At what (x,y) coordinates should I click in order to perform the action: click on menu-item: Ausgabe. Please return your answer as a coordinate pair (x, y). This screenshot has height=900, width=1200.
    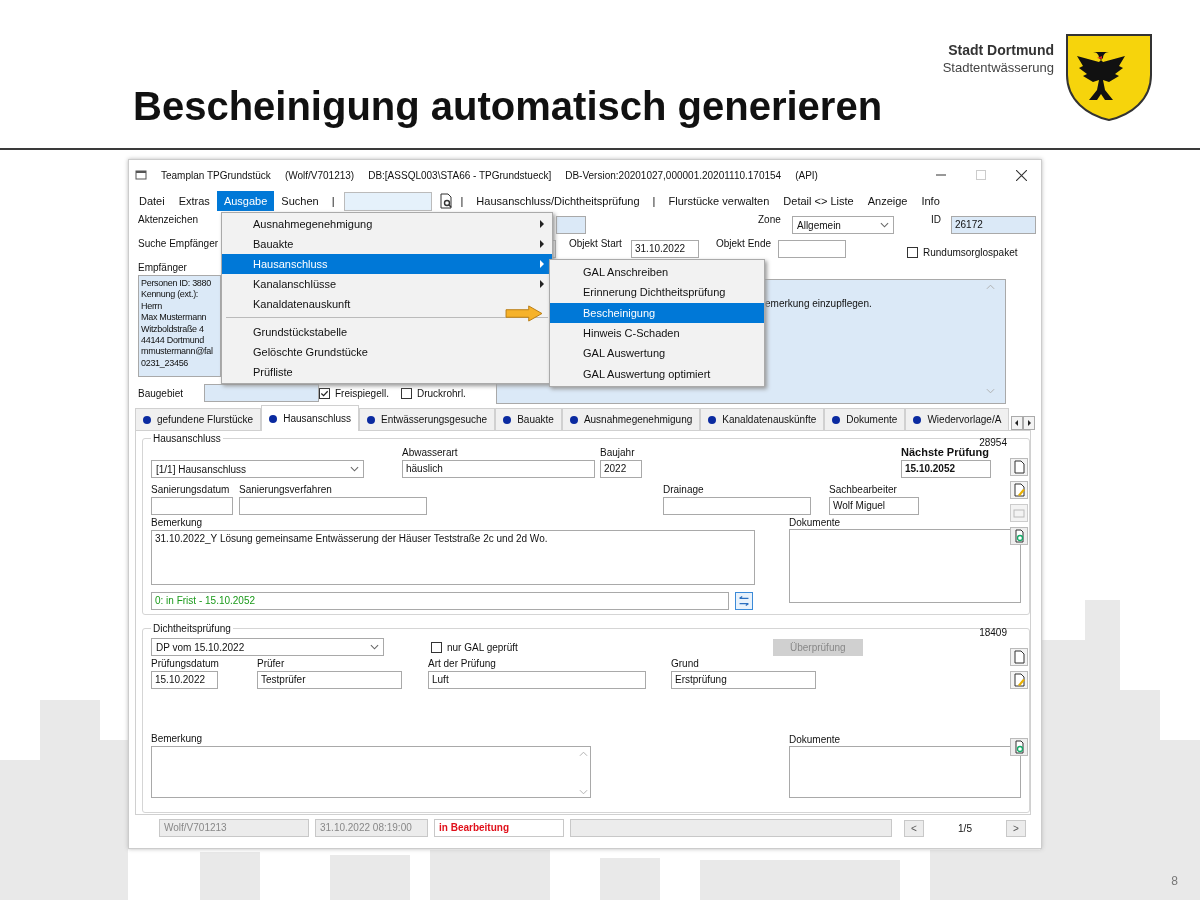
    Looking at the image, I should click on (245, 201).